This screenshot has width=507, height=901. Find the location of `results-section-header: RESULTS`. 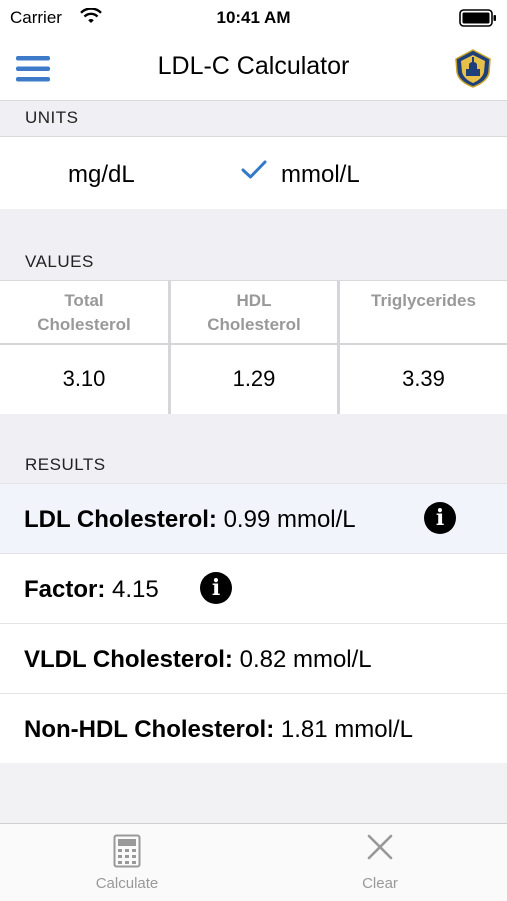

results-section-header: RESULTS is located at coordinates (253, 448).